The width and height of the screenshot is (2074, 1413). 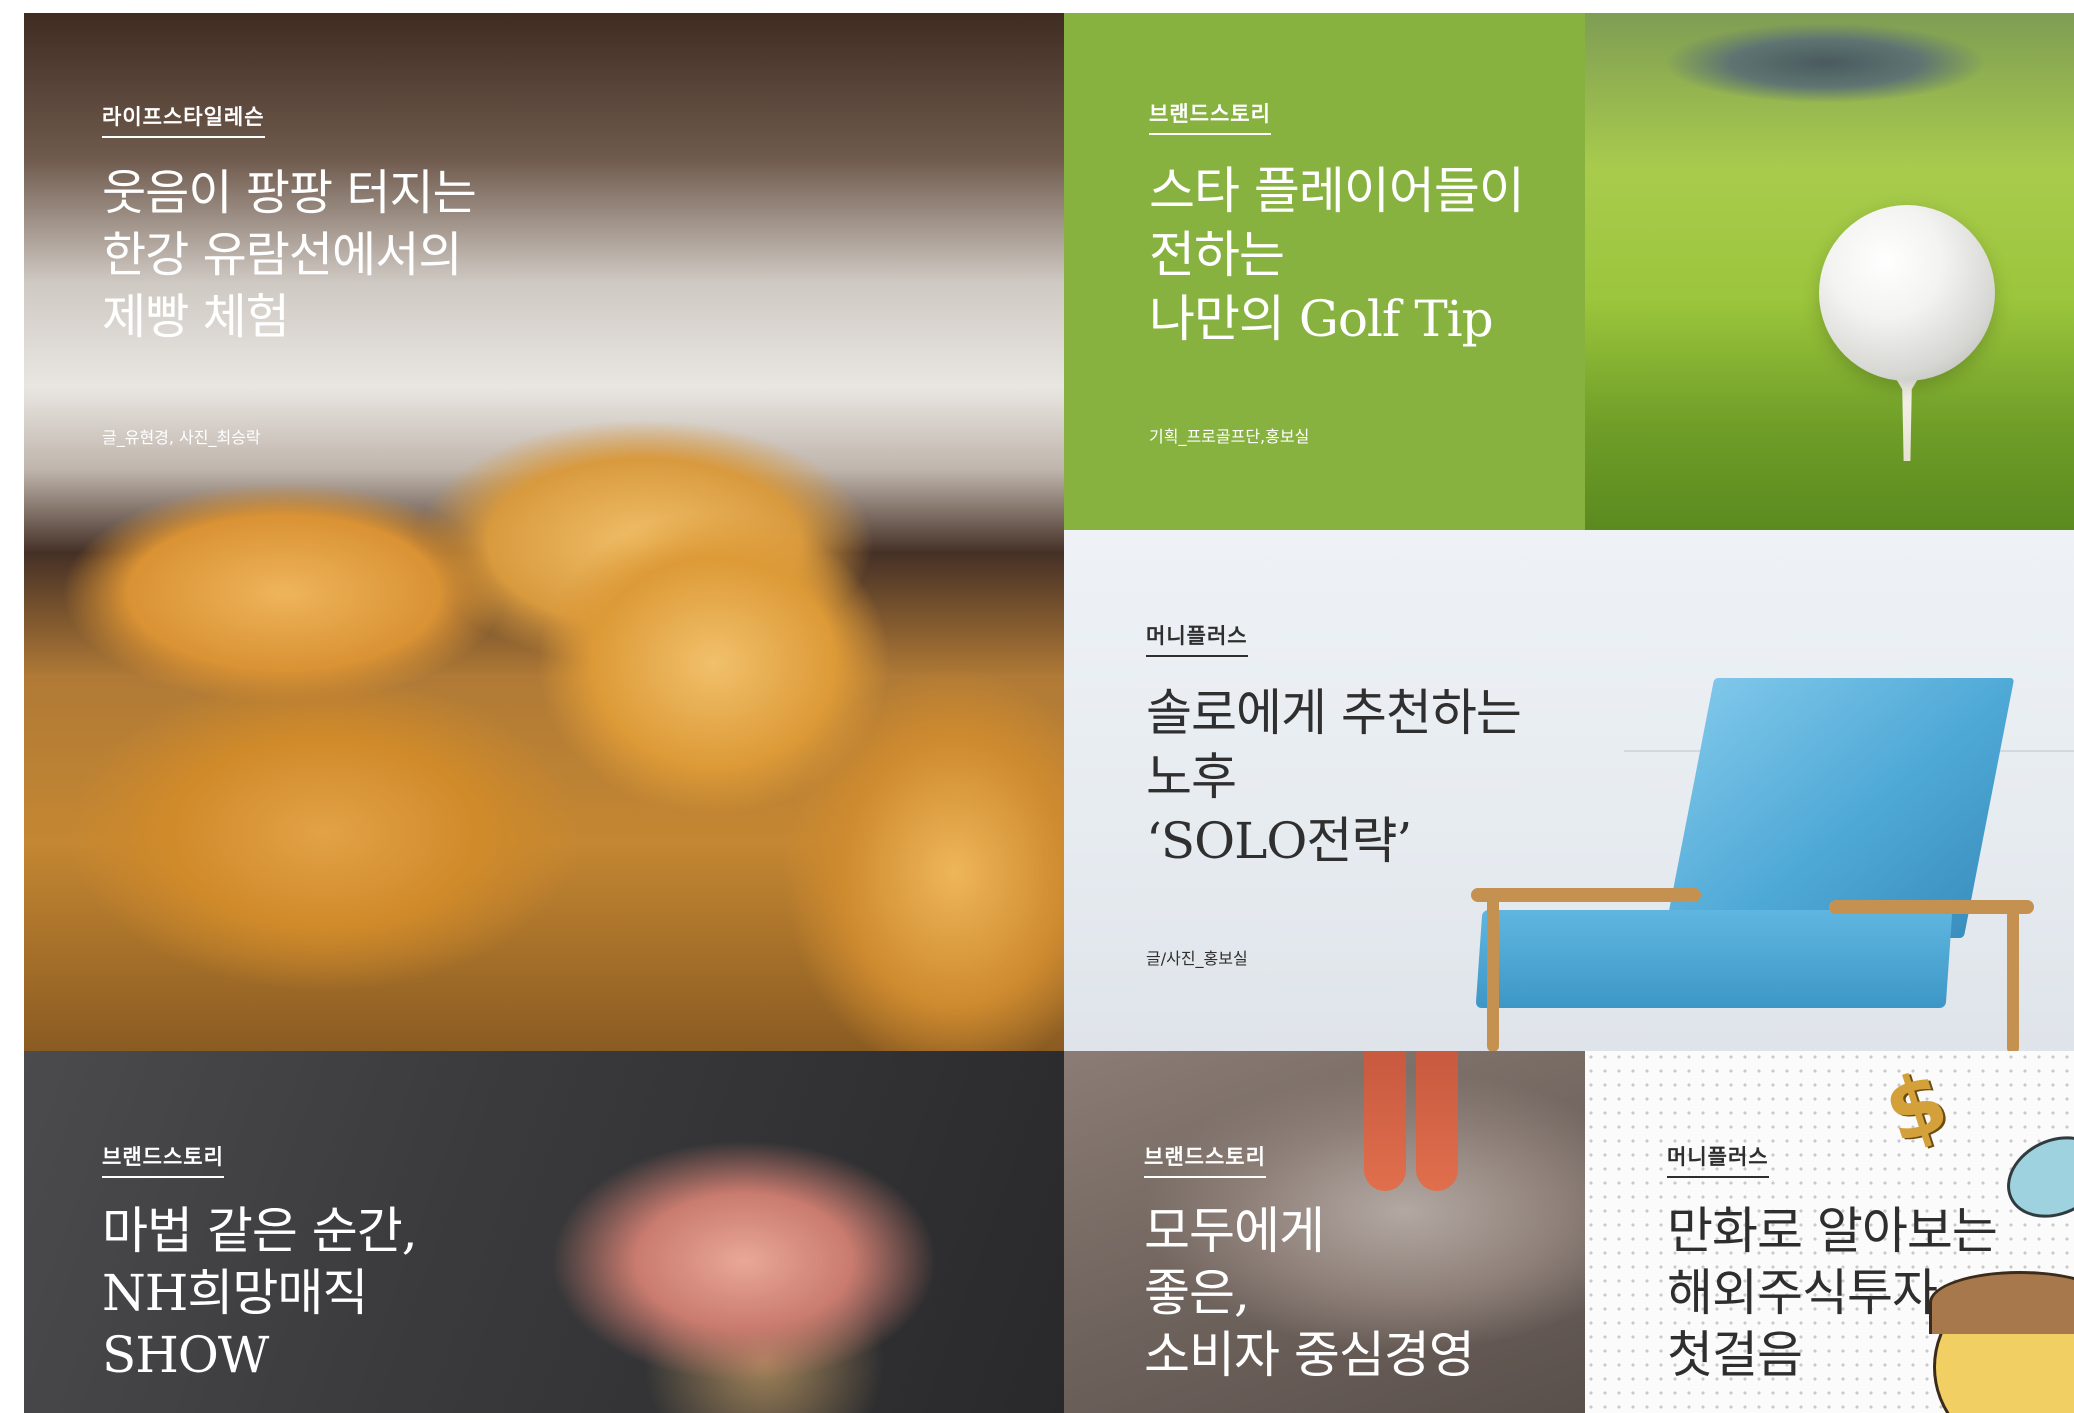 I want to click on article-credit: 글_유현경, 사진_최승락, so click(x=181, y=437).